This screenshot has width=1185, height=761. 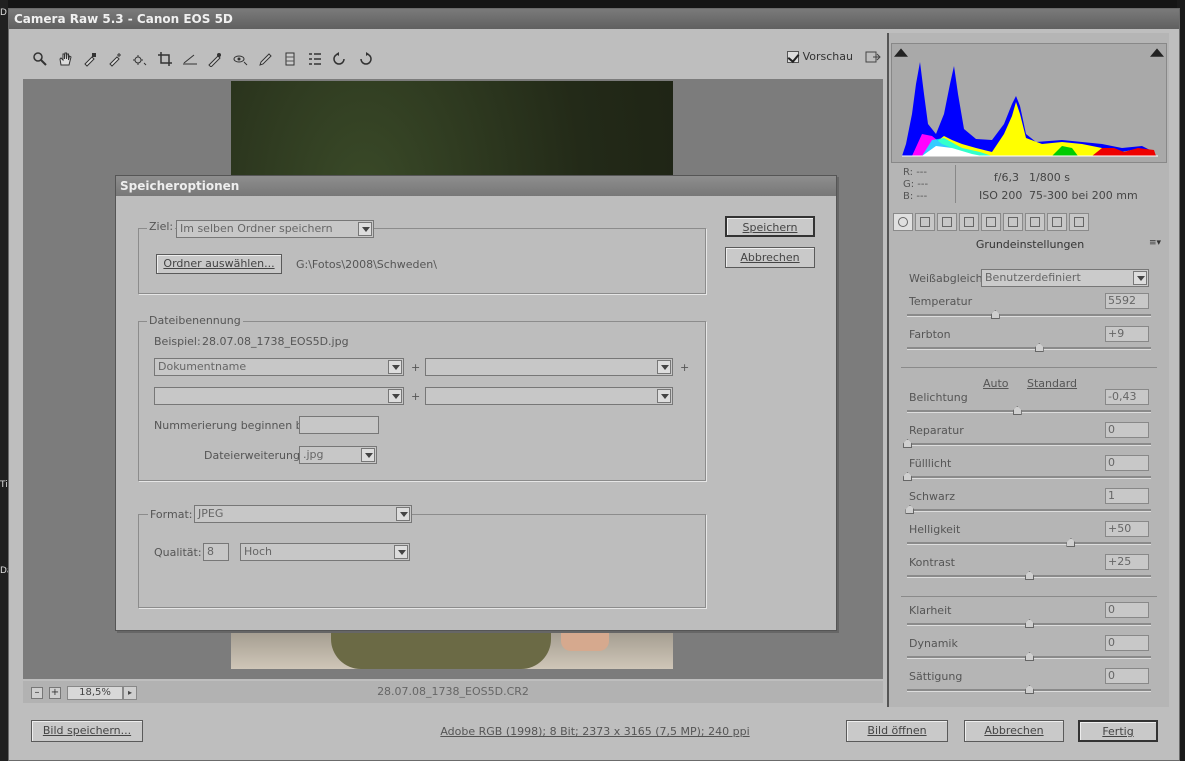 What do you see at coordinates (303, 514) in the screenshot?
I see `format-select: JPEG` at bounding box center [303, 514].